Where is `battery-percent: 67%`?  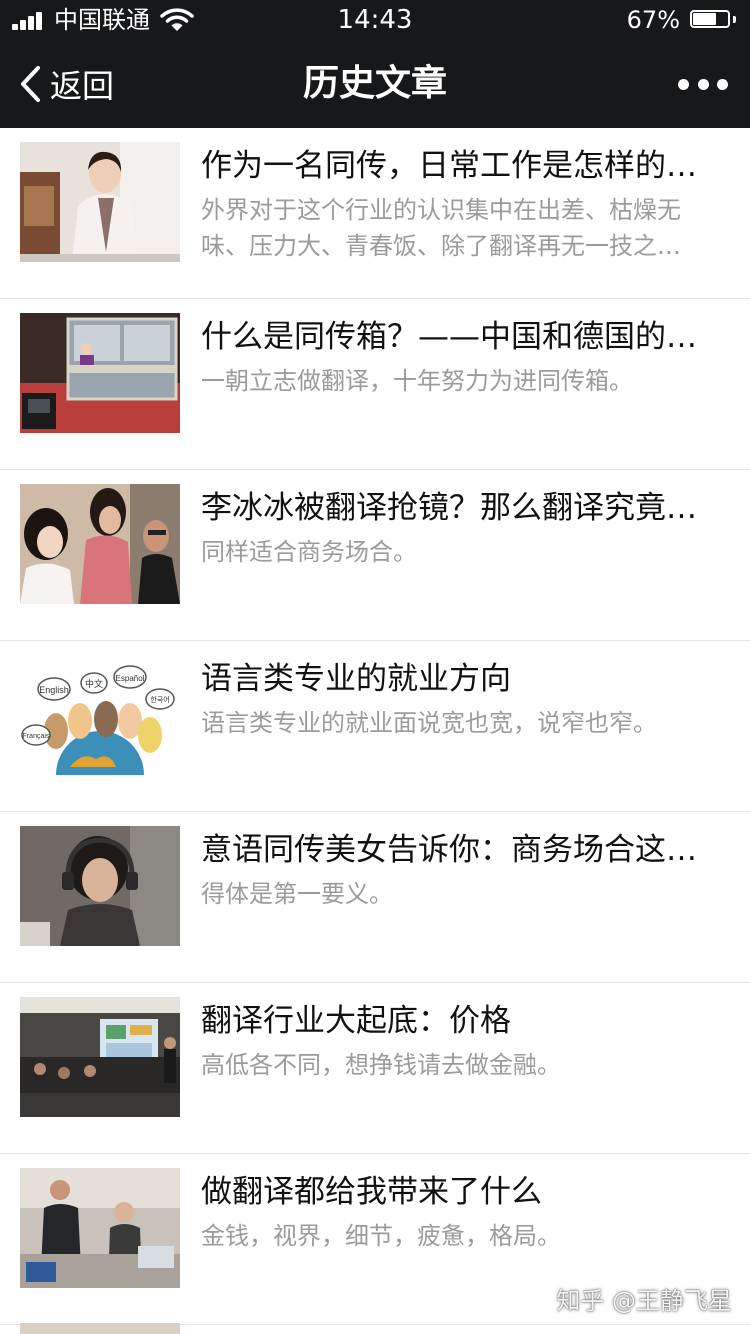 battery-percent: 67% is located at coordinates (653, 20).